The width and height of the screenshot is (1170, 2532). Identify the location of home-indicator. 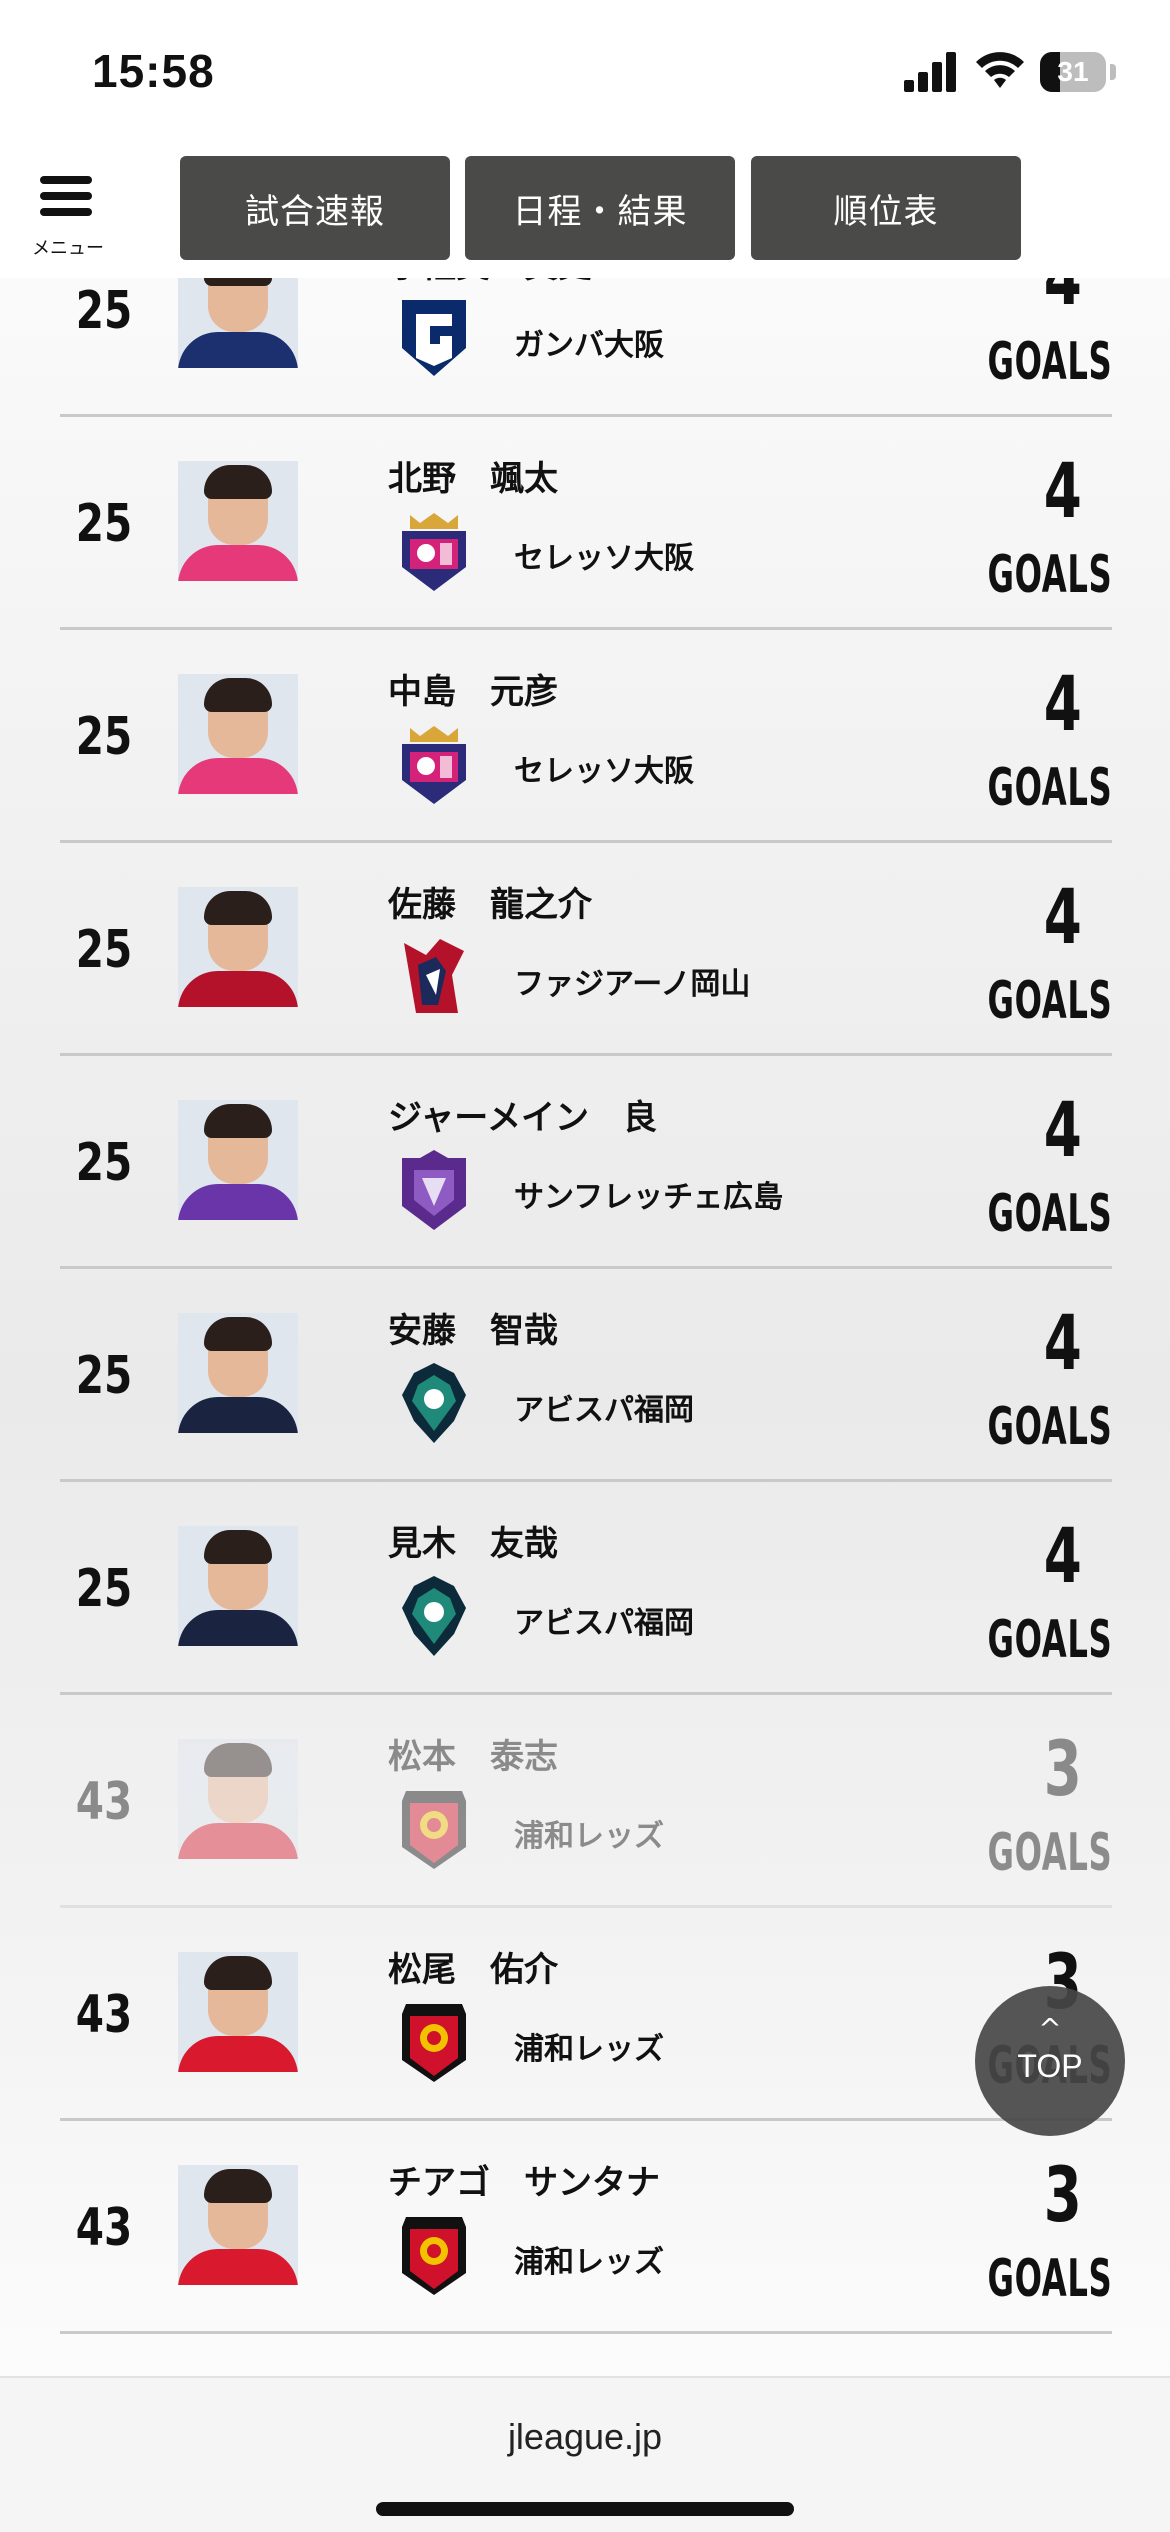
(585, 2509).